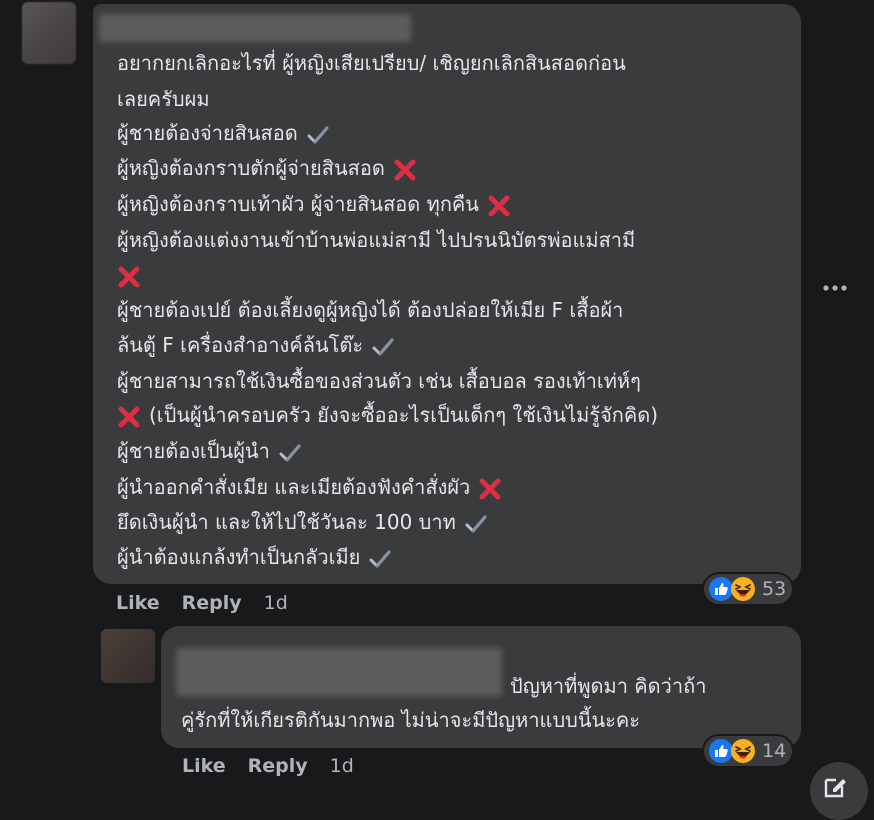  I want to click on reply-line: ปัญหาที่พูดมา คิดว่าถ้า, so click(608, 686).